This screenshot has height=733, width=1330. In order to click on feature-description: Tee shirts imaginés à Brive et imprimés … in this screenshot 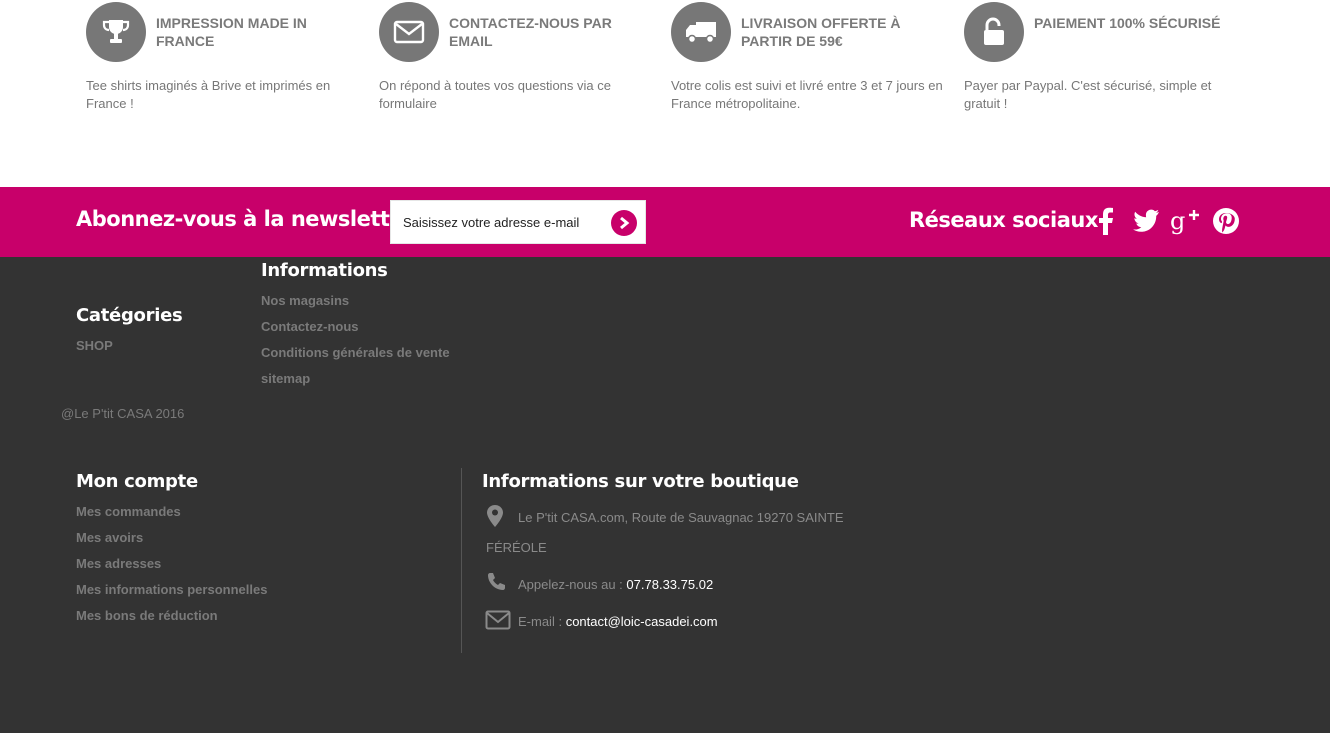, I will do `click(208, 94)`.